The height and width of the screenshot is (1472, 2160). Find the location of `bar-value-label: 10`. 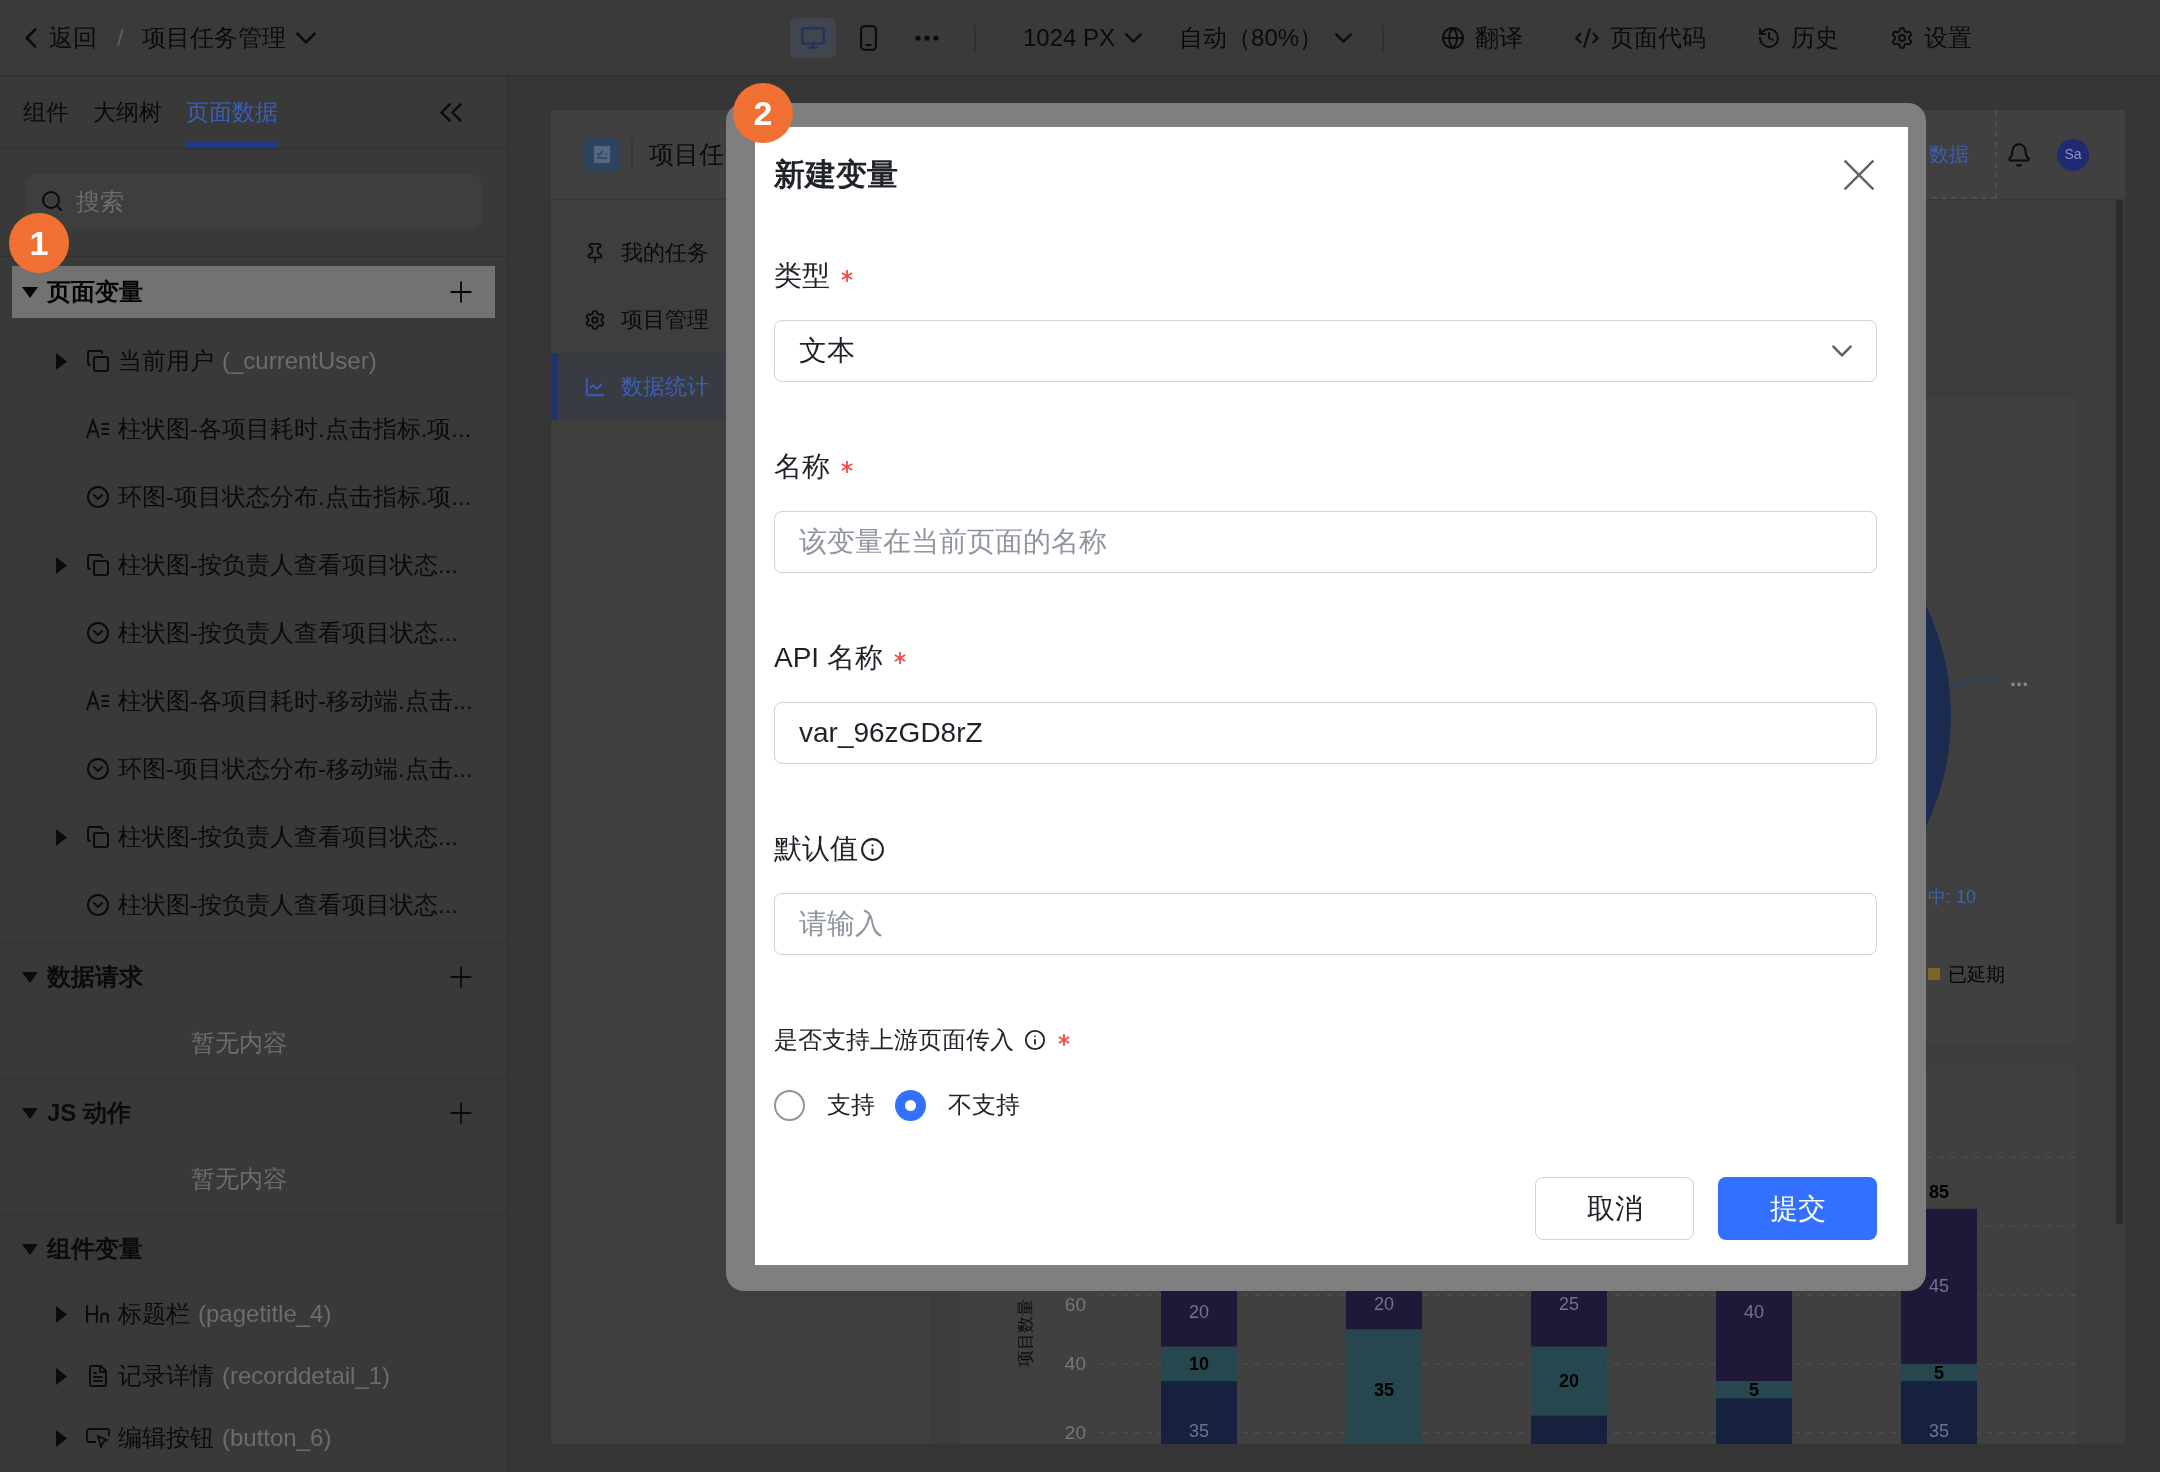

bar-value-label: 10 is located at coordinates (1199, 1363).